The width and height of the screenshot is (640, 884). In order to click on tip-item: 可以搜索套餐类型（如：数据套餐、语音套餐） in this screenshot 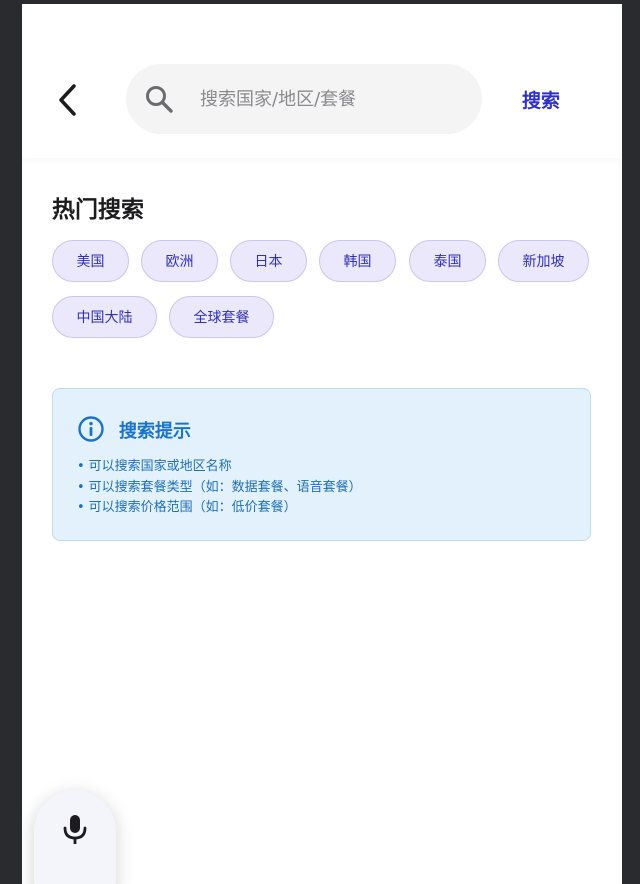, I will do `click(219, 488)`.